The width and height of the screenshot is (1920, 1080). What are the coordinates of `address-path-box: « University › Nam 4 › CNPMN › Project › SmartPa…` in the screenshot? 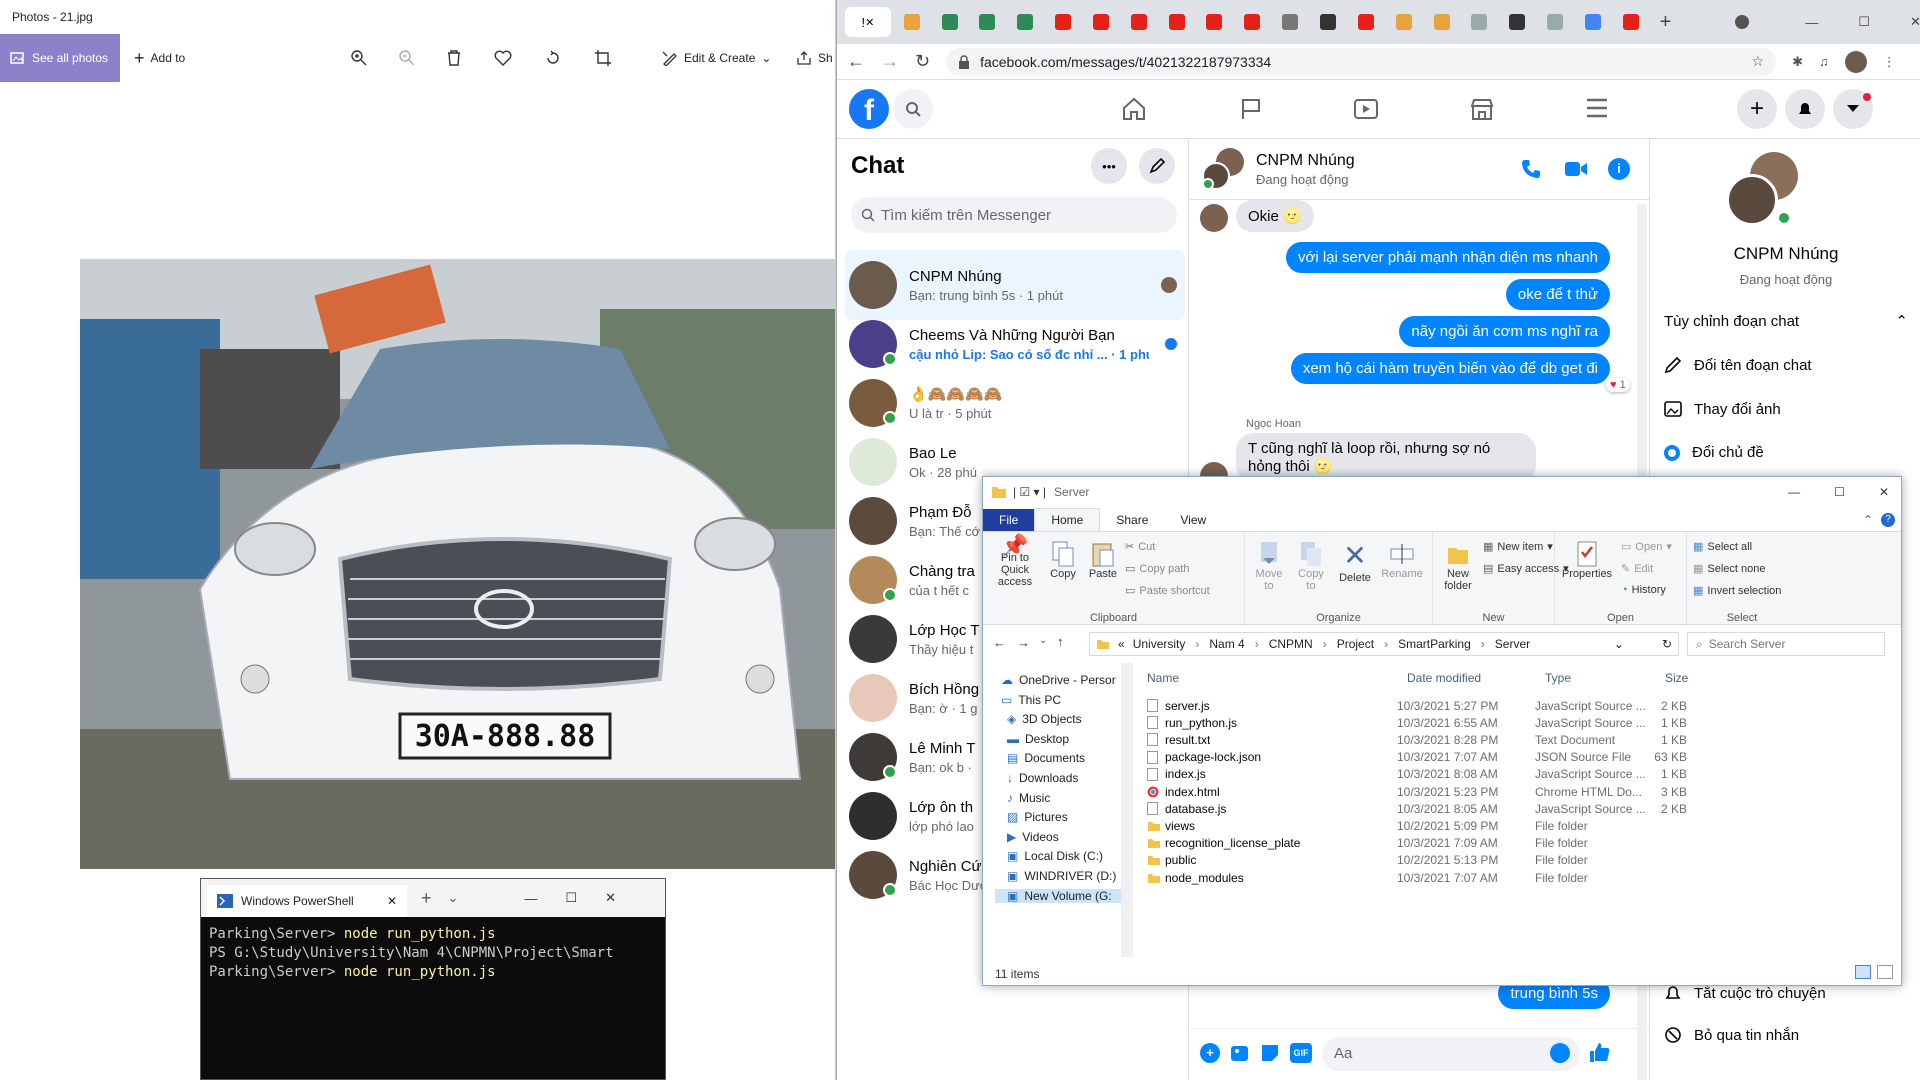 It's located at (1384, 644).